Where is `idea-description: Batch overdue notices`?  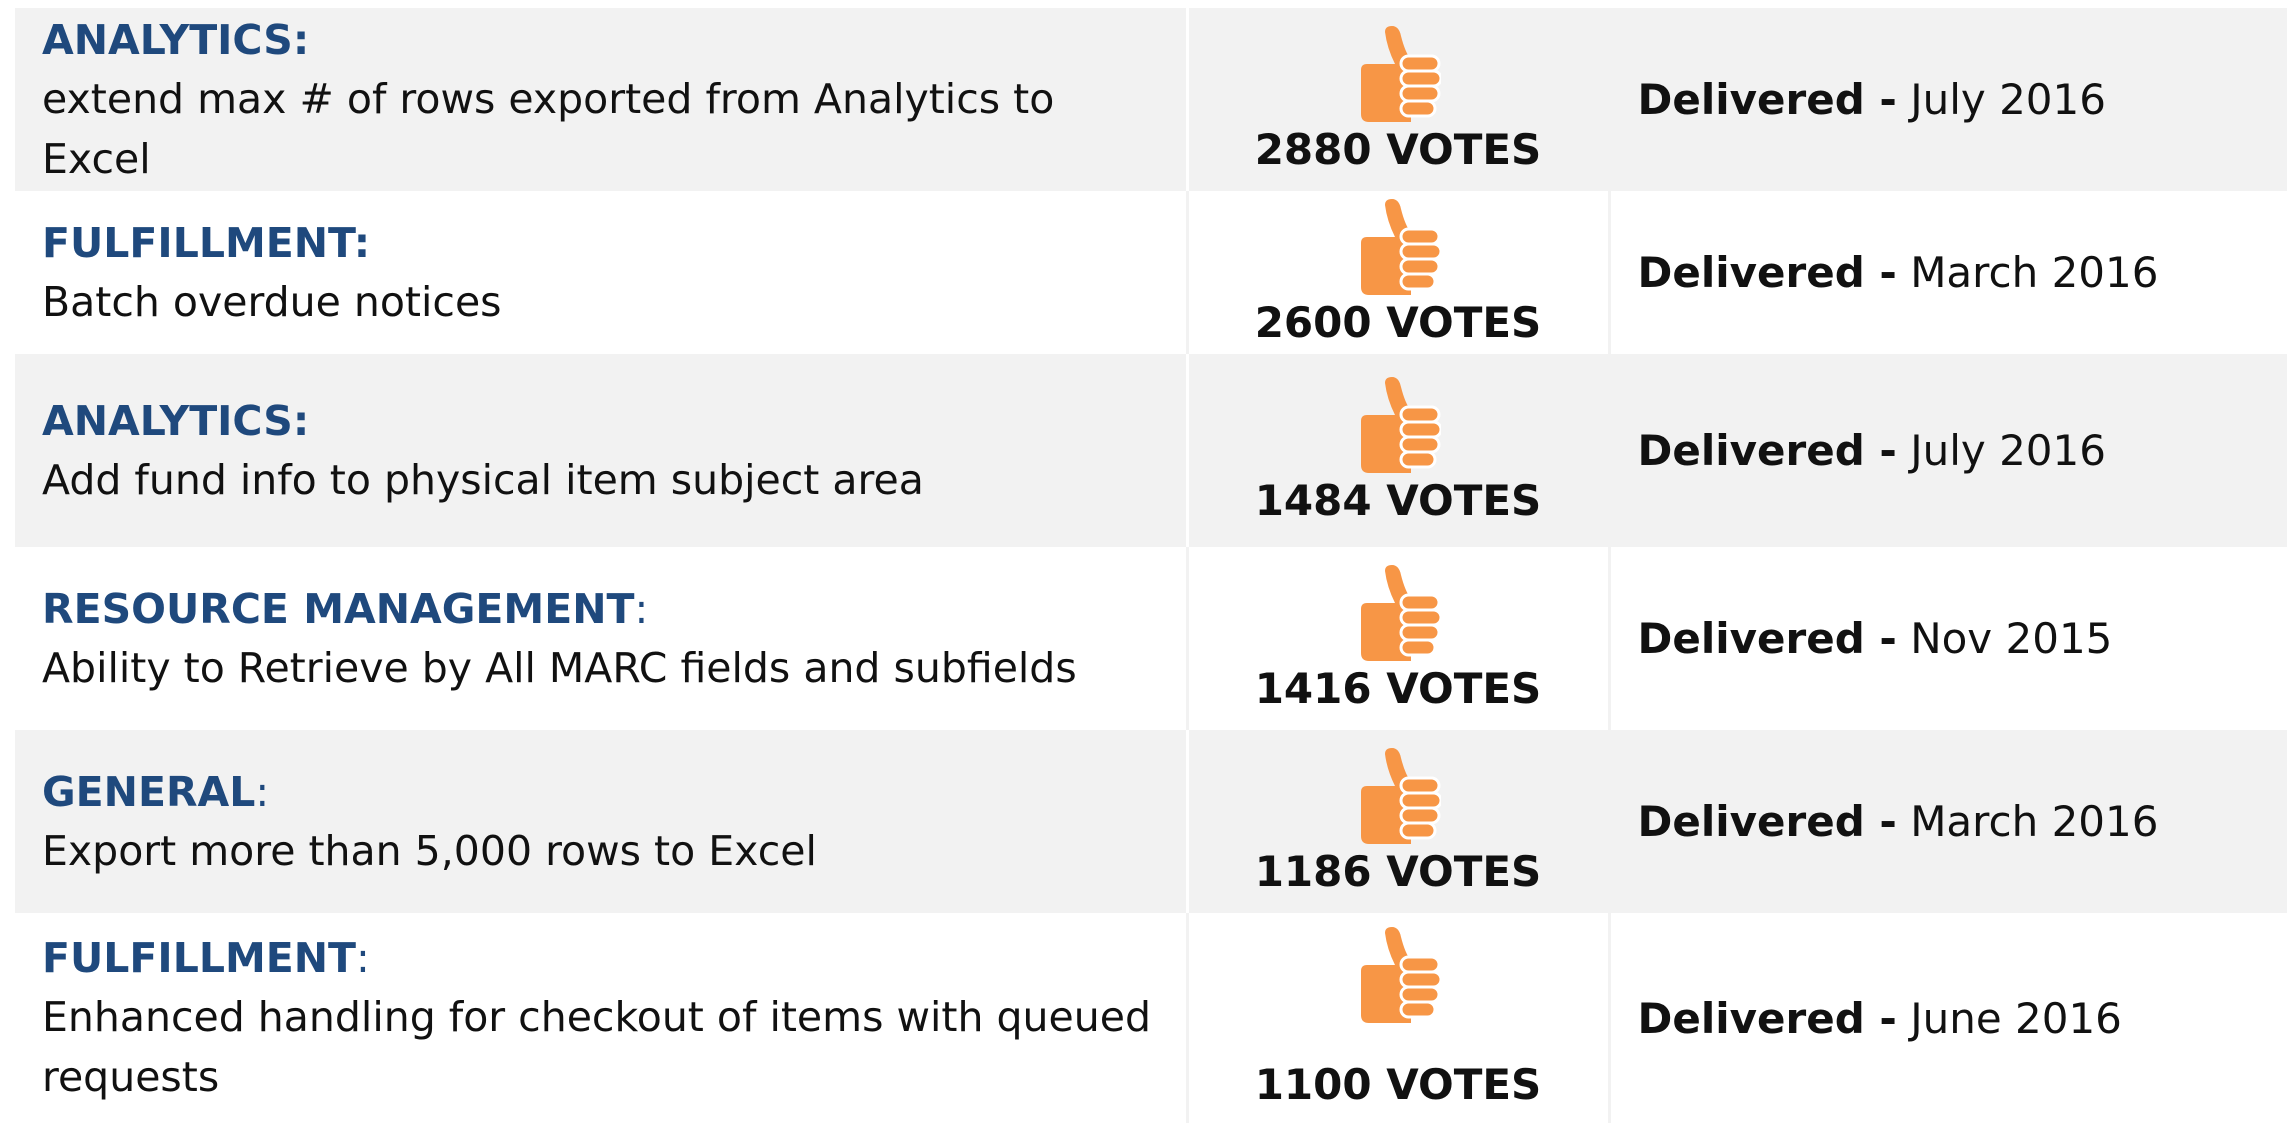 idea-description: Batch overdue notices is located at coordinates (272, 301).